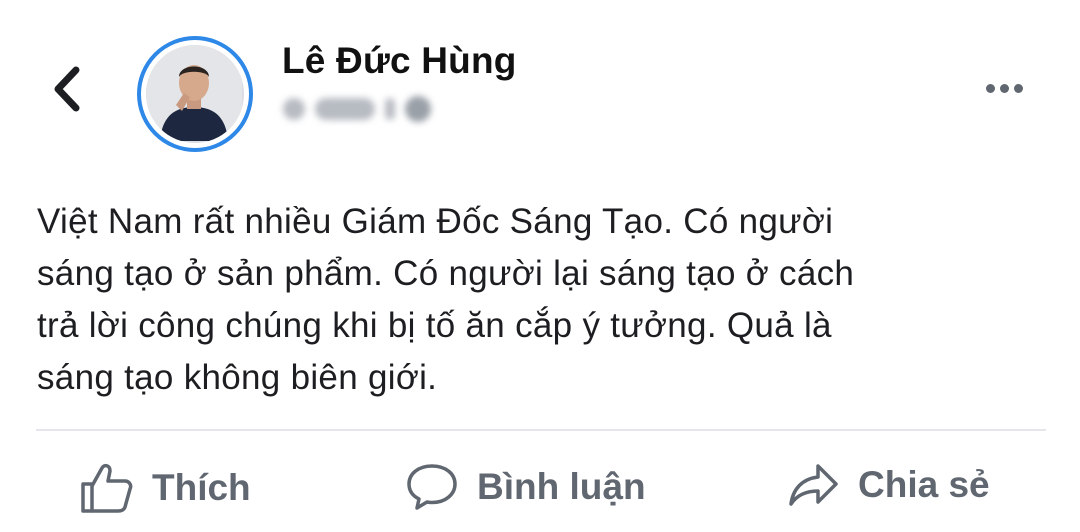 This screenshot has height=532, width=1080. Describe the element at coordinates (107, 488) in the screenshot. I see `thumbs-up-icon` at that location.